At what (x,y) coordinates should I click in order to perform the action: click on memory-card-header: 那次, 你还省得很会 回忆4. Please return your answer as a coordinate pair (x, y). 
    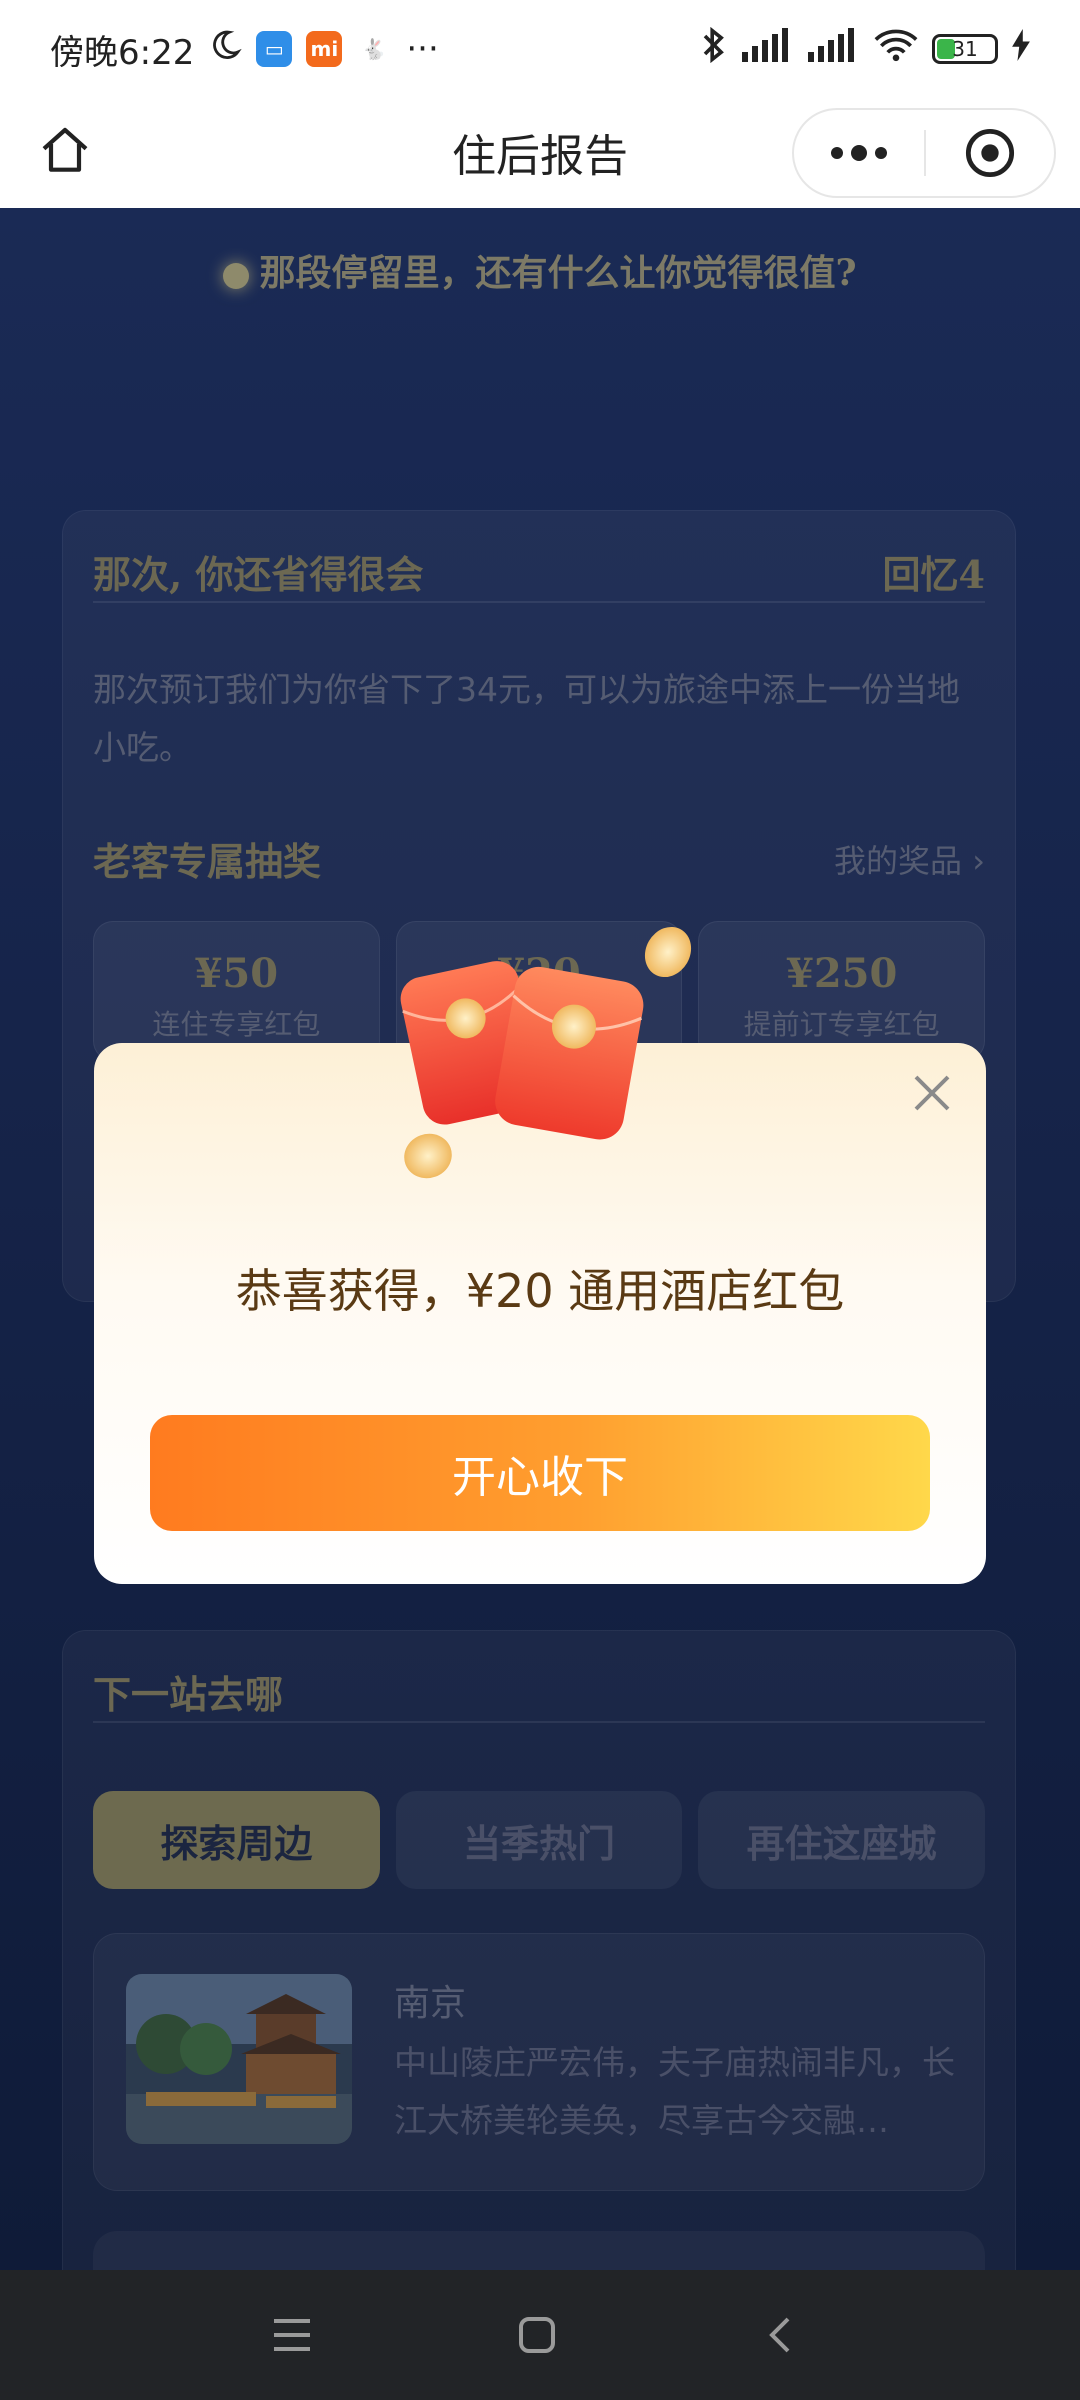
    Looking at the image, I should click on (539, 572).